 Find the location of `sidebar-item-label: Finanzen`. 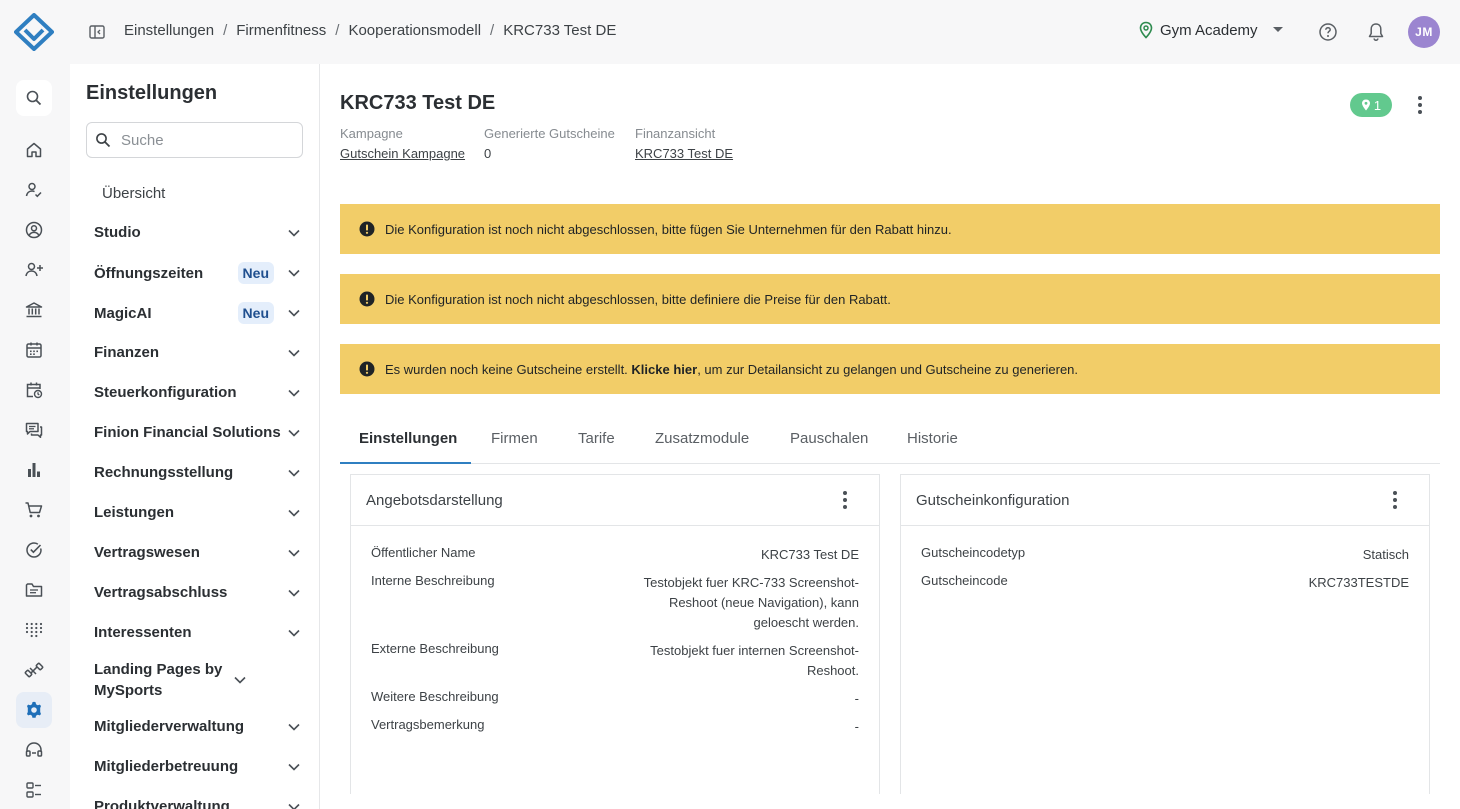

sidebar-item-label: Finanzen is located at coordinates (127, 352).